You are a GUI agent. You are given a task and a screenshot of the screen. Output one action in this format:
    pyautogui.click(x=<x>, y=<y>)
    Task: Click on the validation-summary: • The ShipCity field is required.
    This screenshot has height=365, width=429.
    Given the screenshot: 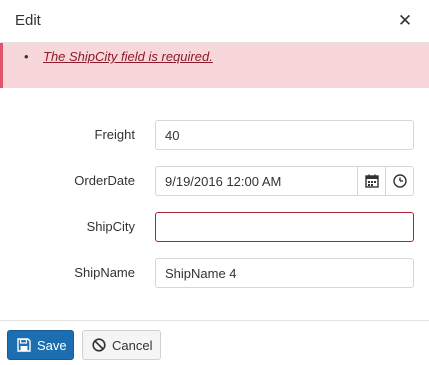 What is the action you would take?
    pyautogui.click(x=214, y=65)
    